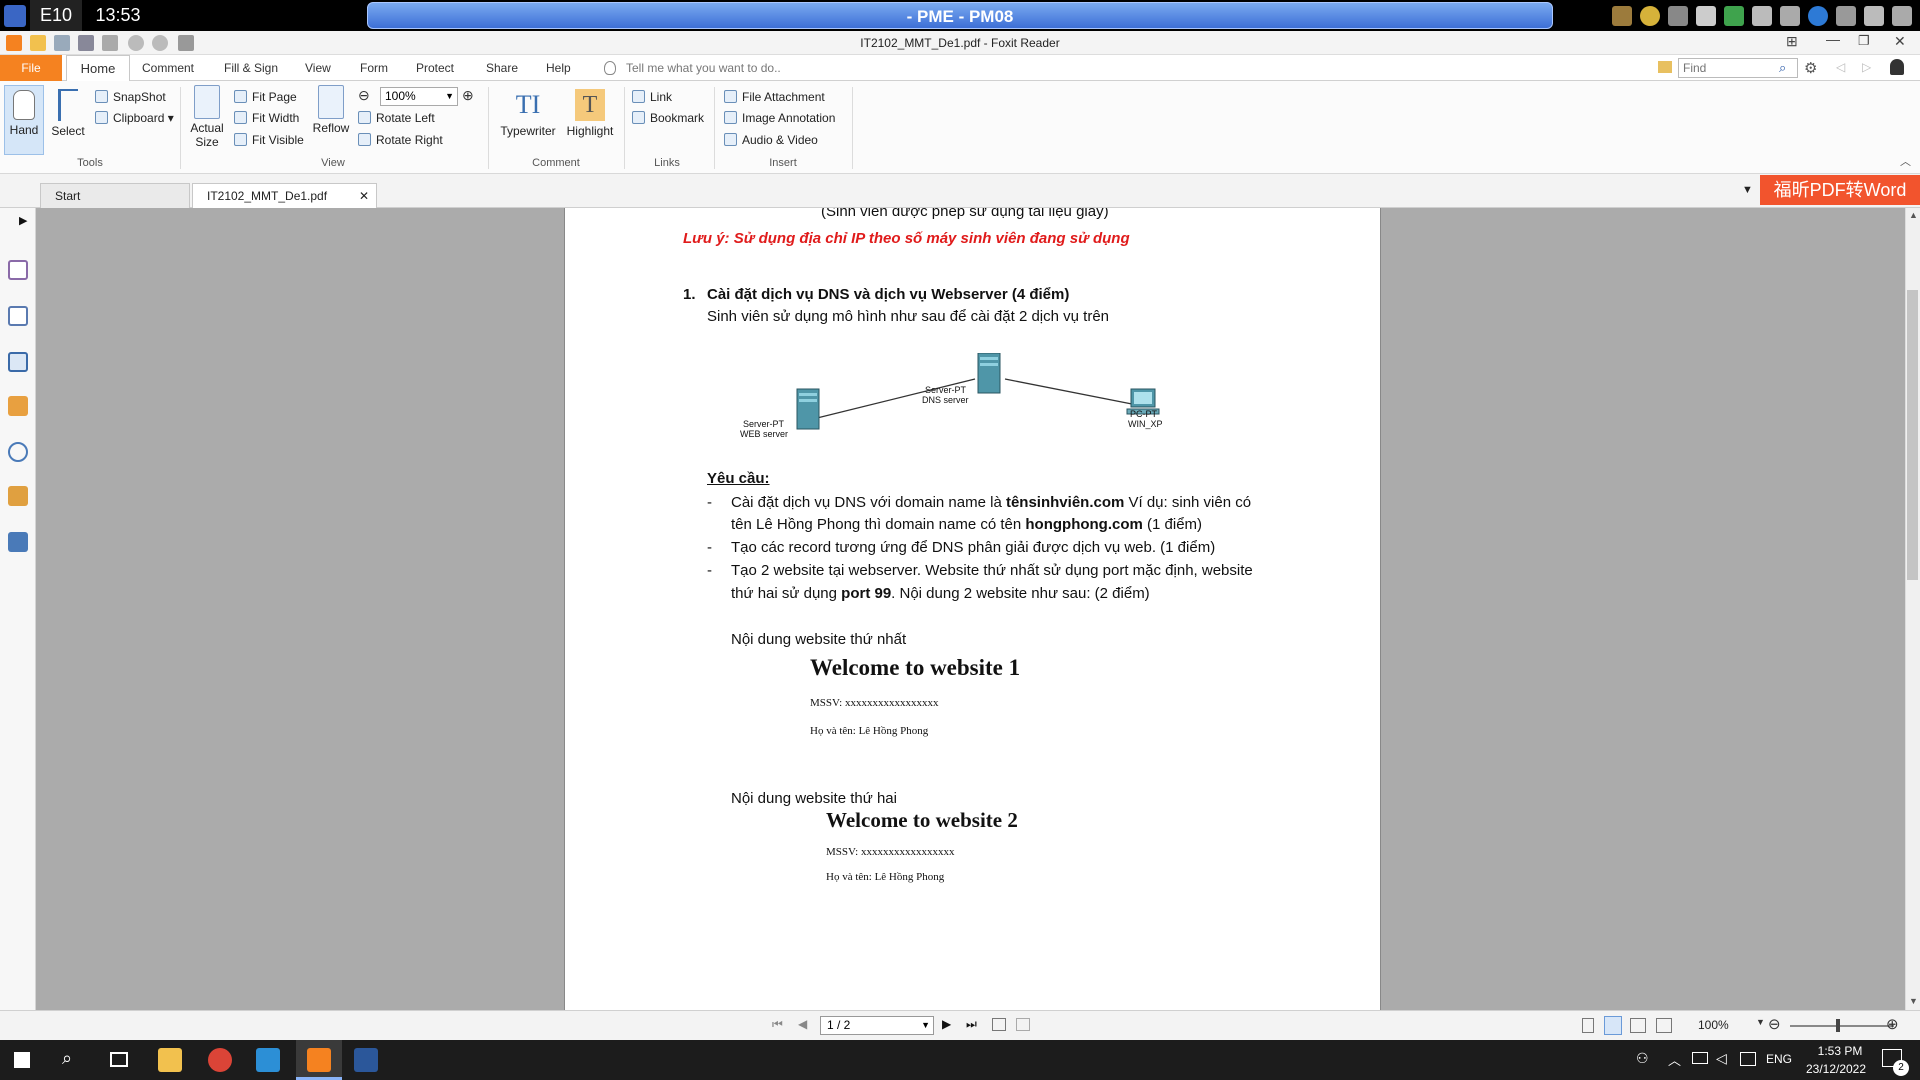 The image size is (1920, 1080). Describe the element at coordinates (319, 1060) in the screenshot. I see `foxit-taskbar-button` at that location.